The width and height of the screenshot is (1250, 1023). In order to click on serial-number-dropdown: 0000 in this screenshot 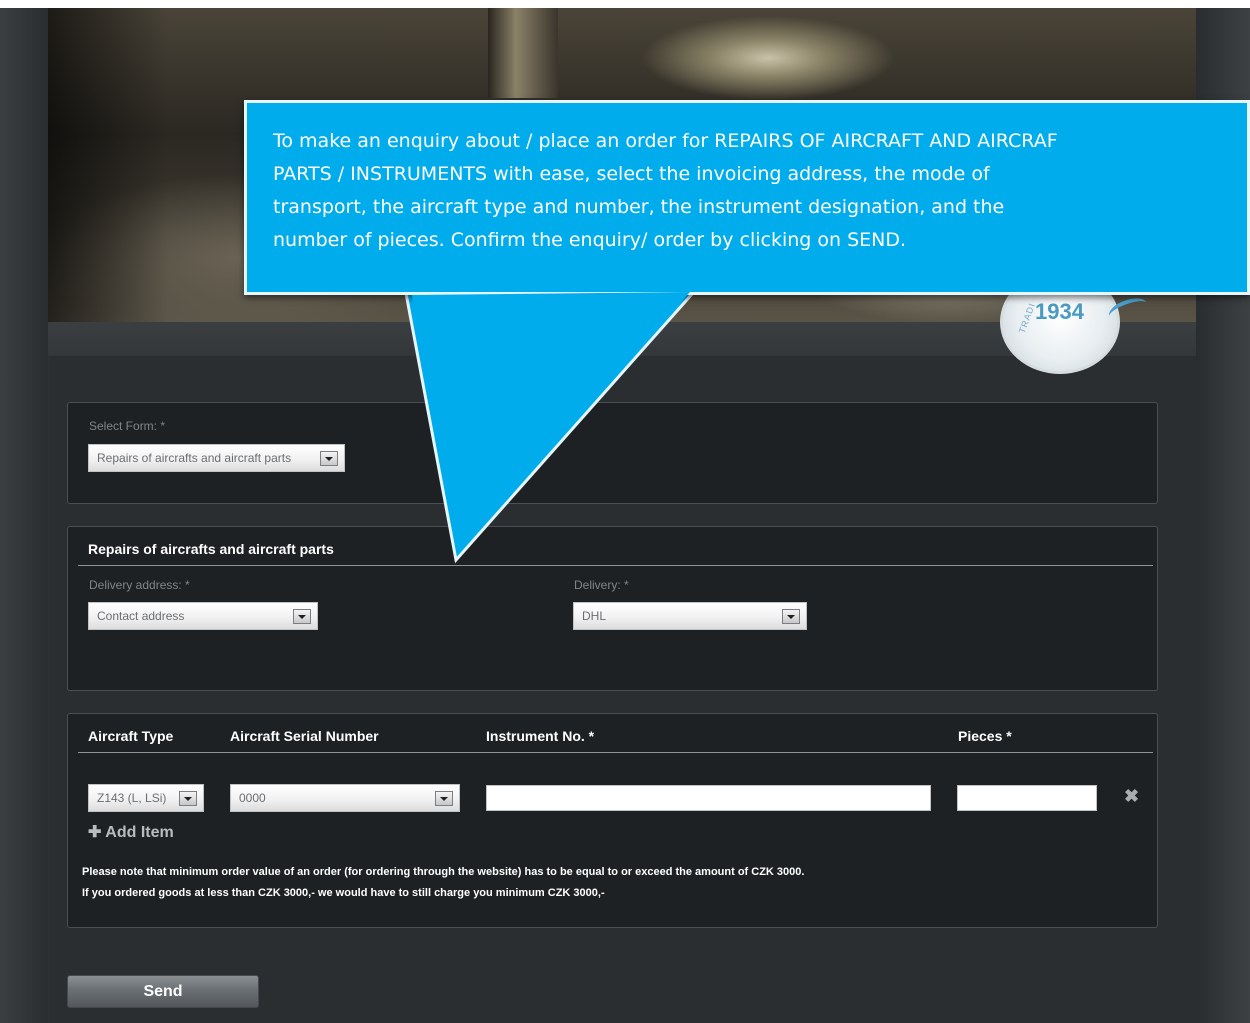, I will do `click(345, 798)`.